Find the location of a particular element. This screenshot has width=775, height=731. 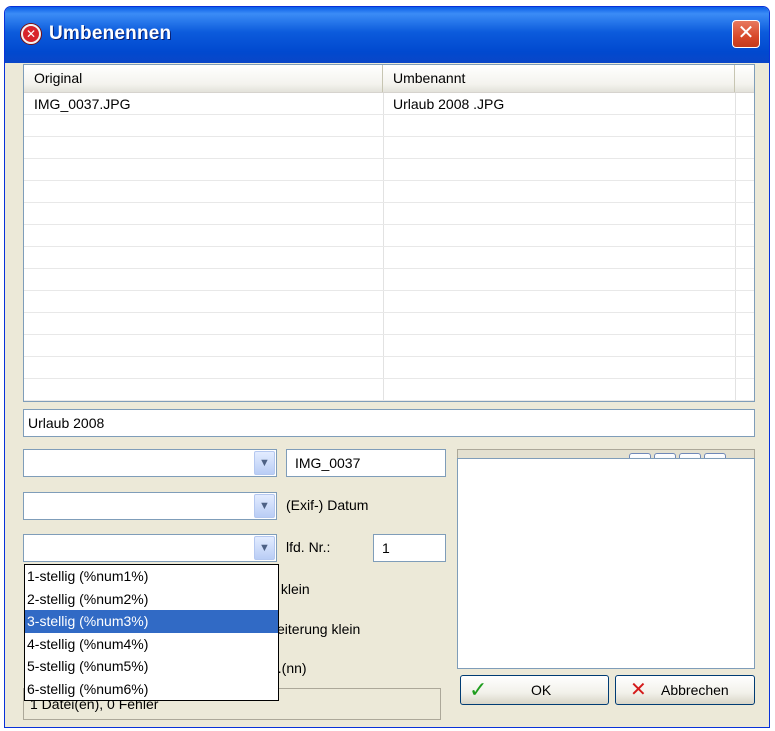

checkmark-icon: ✓ is located at coordinates (478, 689).